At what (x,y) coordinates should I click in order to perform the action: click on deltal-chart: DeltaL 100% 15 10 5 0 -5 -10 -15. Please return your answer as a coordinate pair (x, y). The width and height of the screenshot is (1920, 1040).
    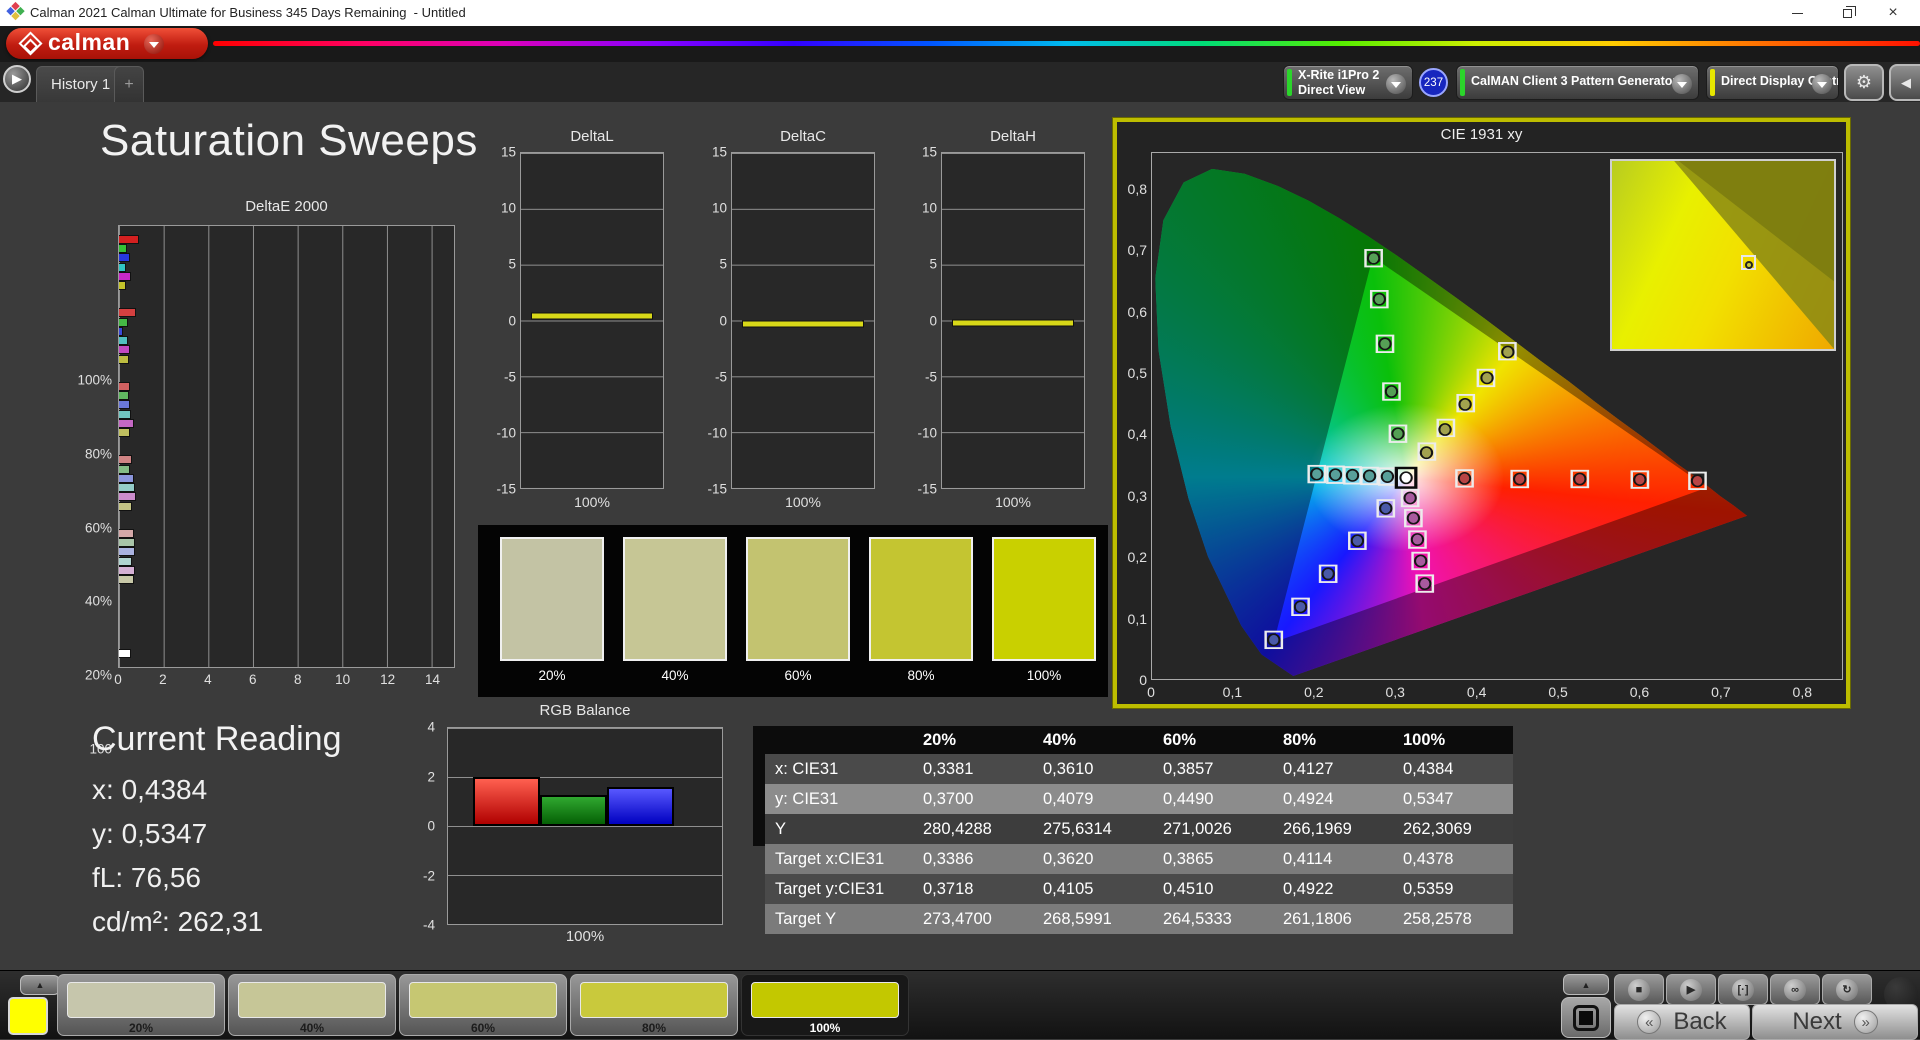
    Looking at the image, I should click on (595, 333).